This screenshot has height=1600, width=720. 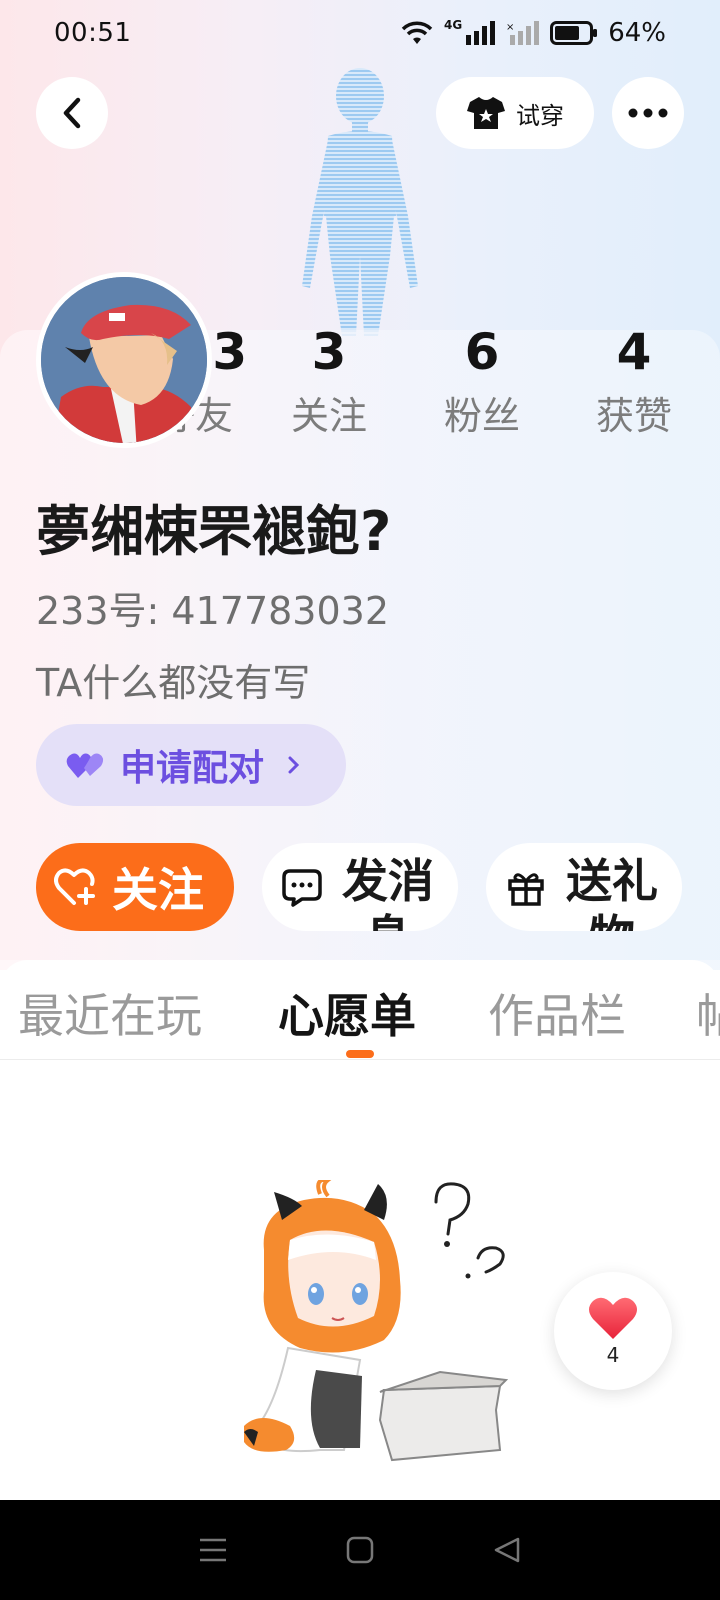 What do you see at coordinates (329, 382) in the screenshot?
I see `stat-following: 3 关注` at bounding box center [329, 382].